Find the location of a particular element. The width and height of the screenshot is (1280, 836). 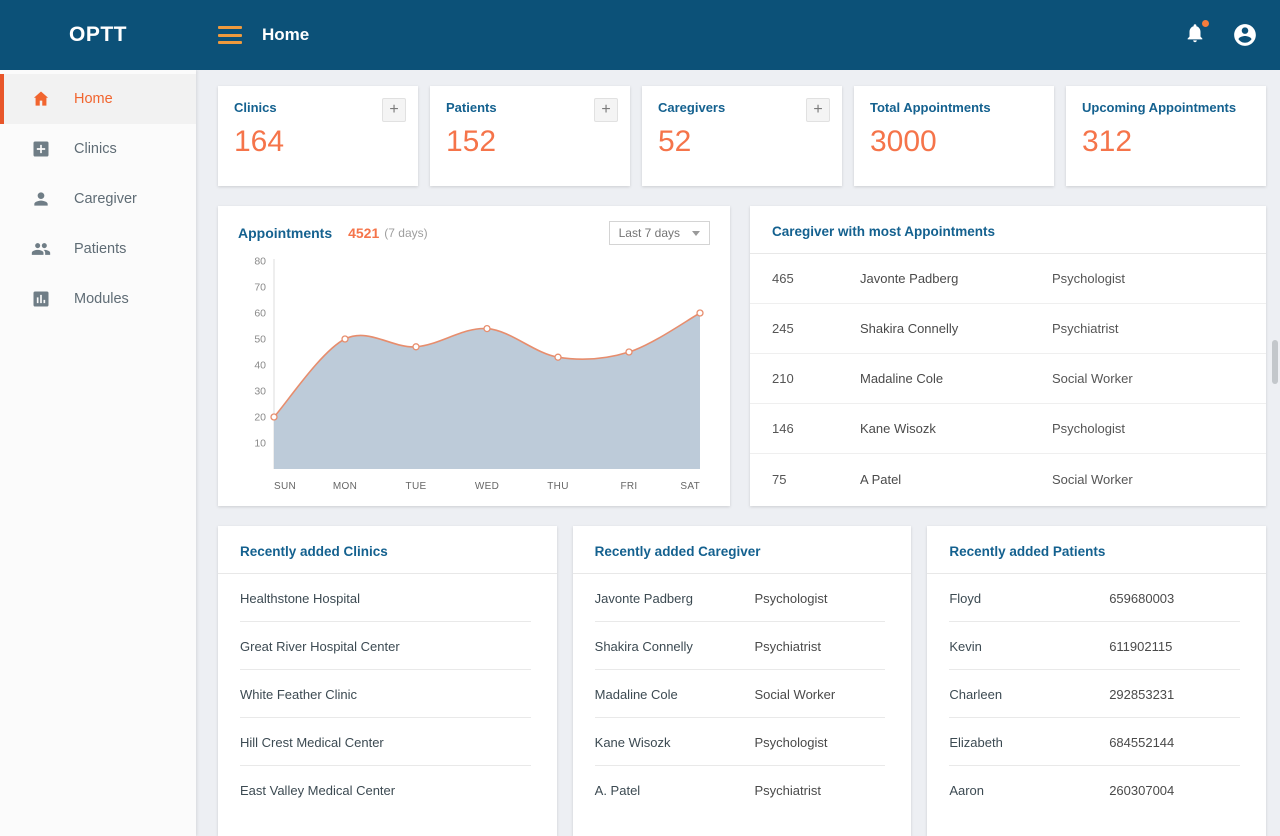

patient-phone: 260307004 is located at coordinates (1142, 790).